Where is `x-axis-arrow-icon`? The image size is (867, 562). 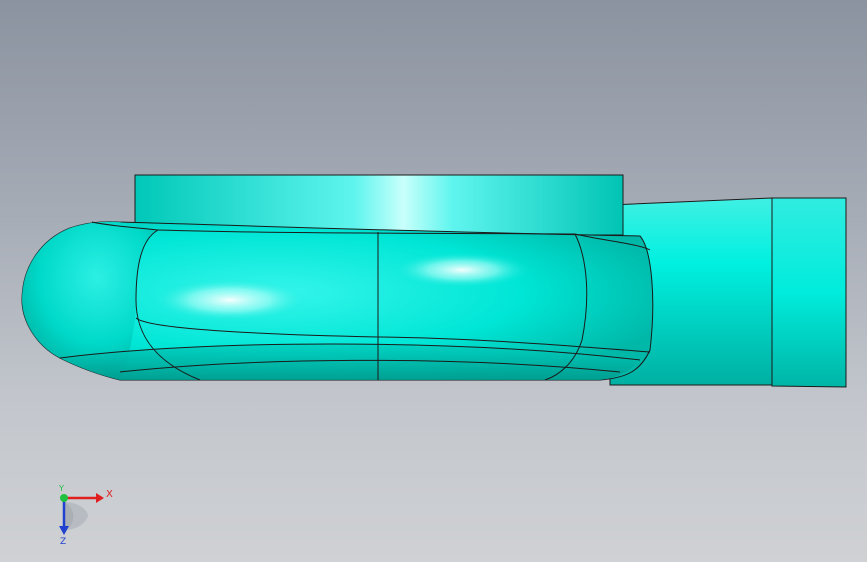
x-axis-arrow-icon is located at coordinates (100, 498).